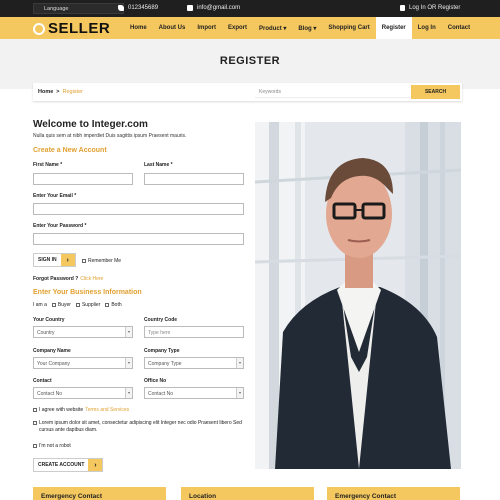 The height and width of the screenshot is (500, 500). What do you see at coordinates (107, 410) in the screenshot?
I see `terms-link: Terms and Services` at bounding box center [107, 410].